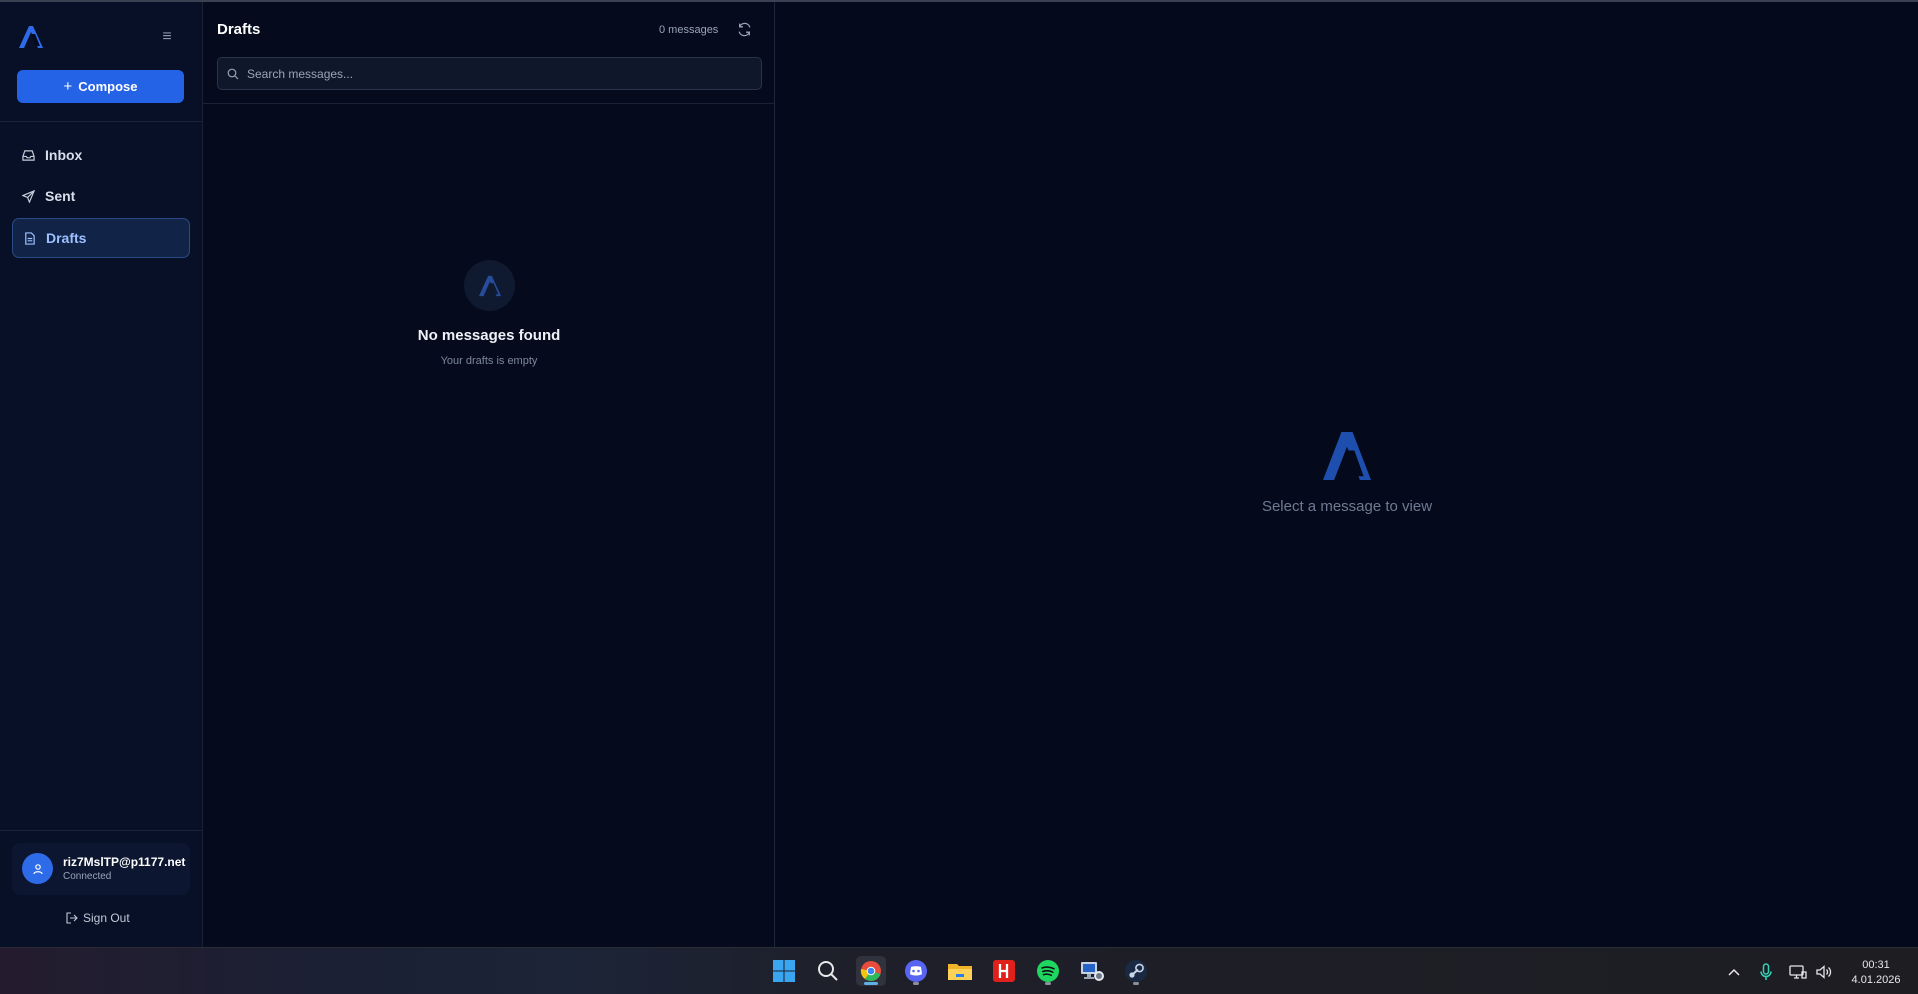 The width and height of the screenshot is (1918, 994). I want to click on send-icon, so click(28, 196).